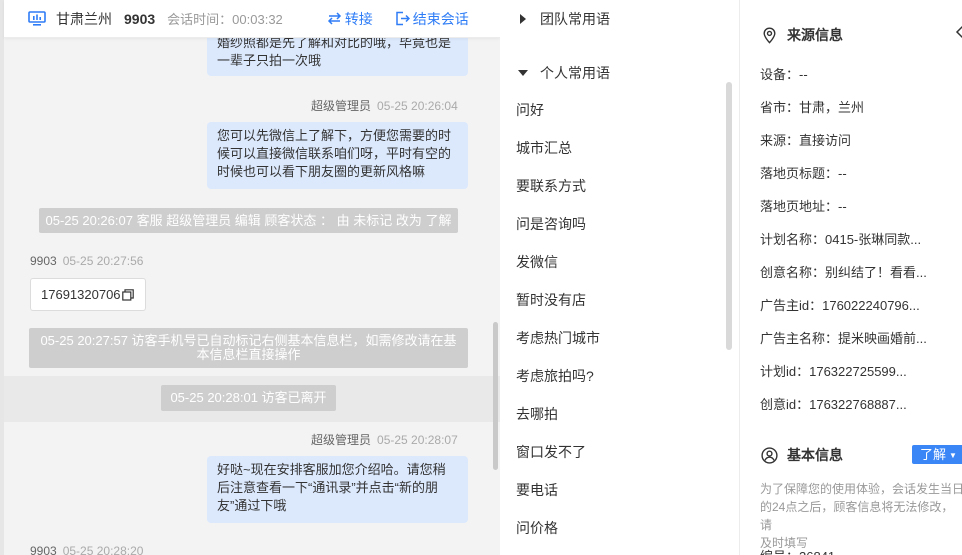  I want to click on customer-status-dropdown: 了解 ▼, so click(937, 454).